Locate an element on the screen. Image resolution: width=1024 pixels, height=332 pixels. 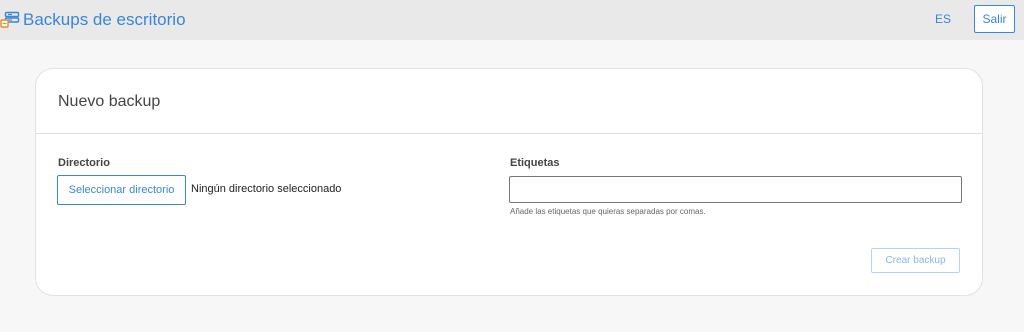
logout-button: Salir is located at coordinates (994, 19).